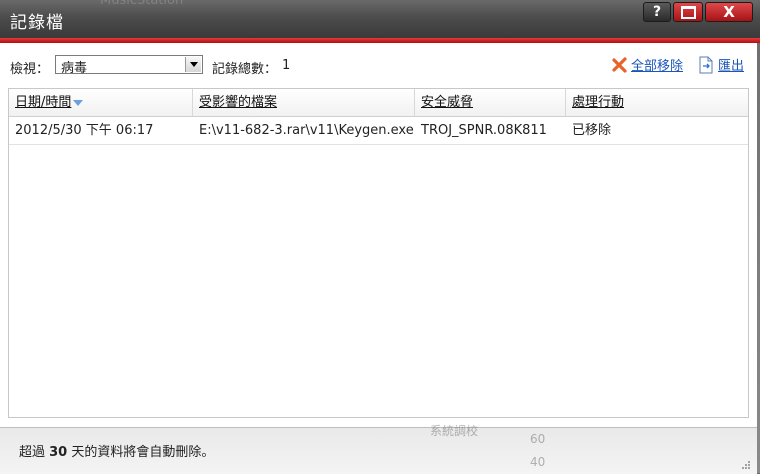 Image resolution: width=760 pixels, height=474 pixels. Describe the element at coordinates (447, 102) in the screenshot. I see `column-header-label: 安全威脅` at that location.